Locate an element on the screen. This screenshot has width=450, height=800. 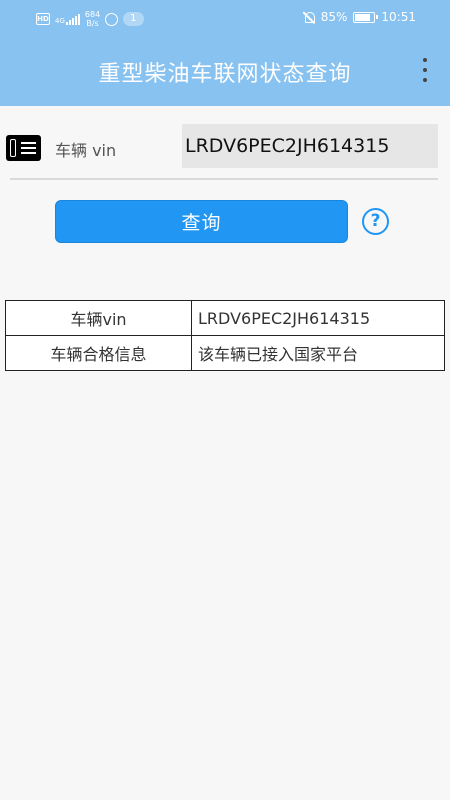
vin-row: 车辆 vin is located at coordinates (225, 147).